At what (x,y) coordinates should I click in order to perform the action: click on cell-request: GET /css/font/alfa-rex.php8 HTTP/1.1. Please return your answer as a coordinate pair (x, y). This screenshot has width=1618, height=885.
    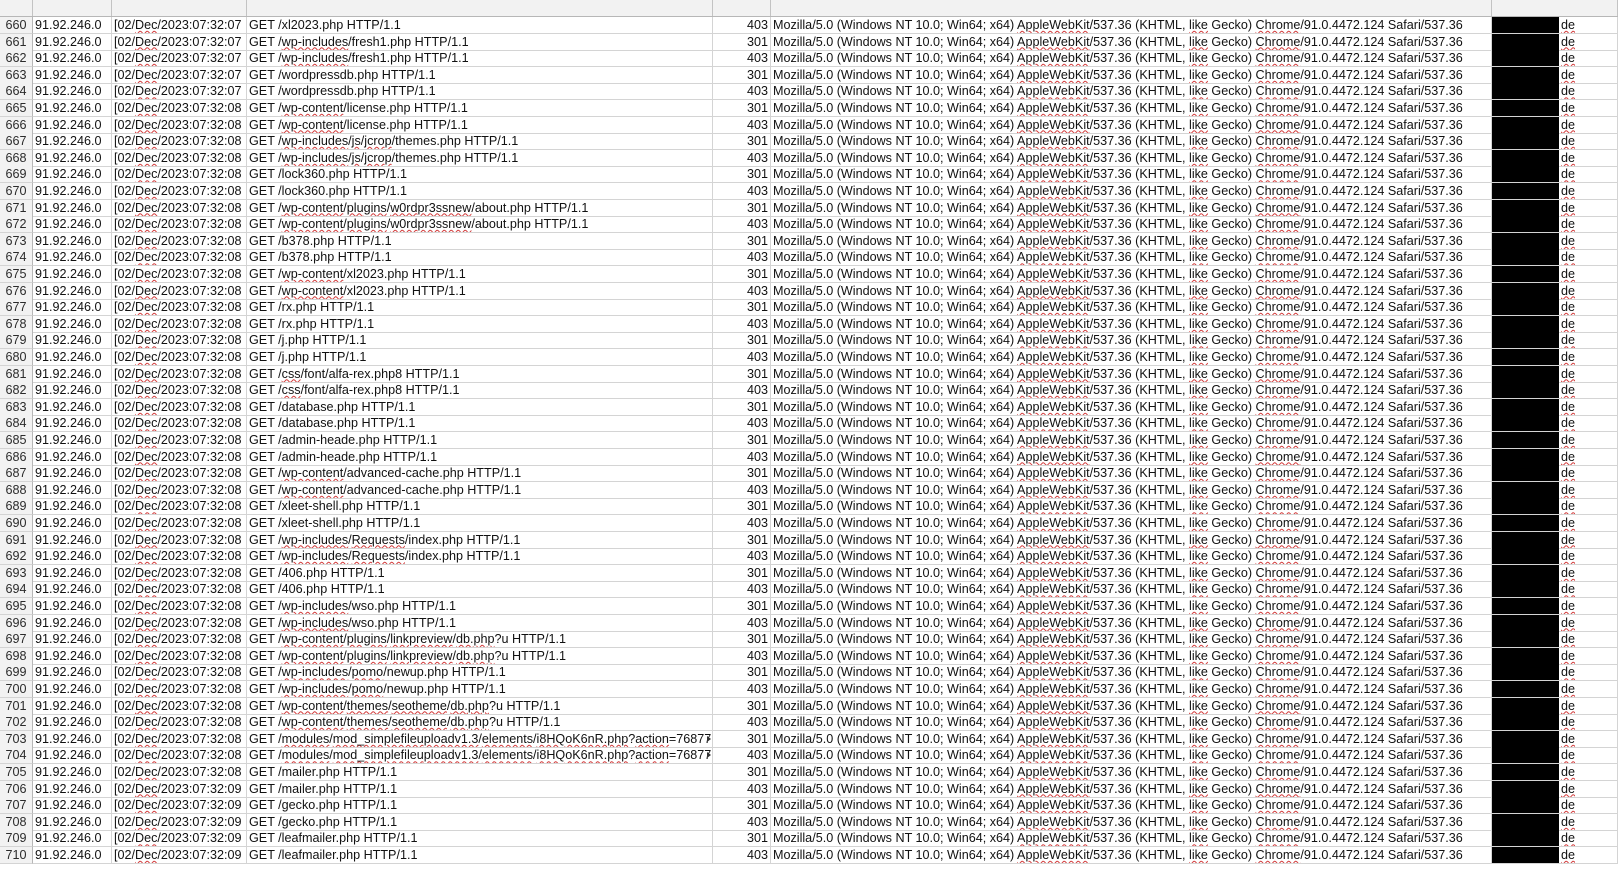
    Looking at the image, I should click on (480, 391).